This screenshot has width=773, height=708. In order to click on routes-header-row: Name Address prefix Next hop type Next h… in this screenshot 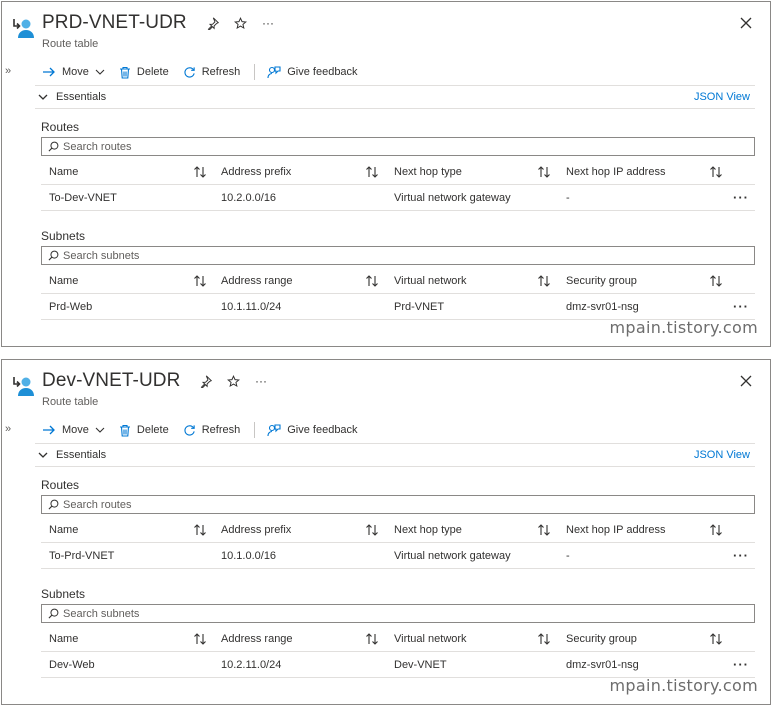, I will do `click(398, 530)`.